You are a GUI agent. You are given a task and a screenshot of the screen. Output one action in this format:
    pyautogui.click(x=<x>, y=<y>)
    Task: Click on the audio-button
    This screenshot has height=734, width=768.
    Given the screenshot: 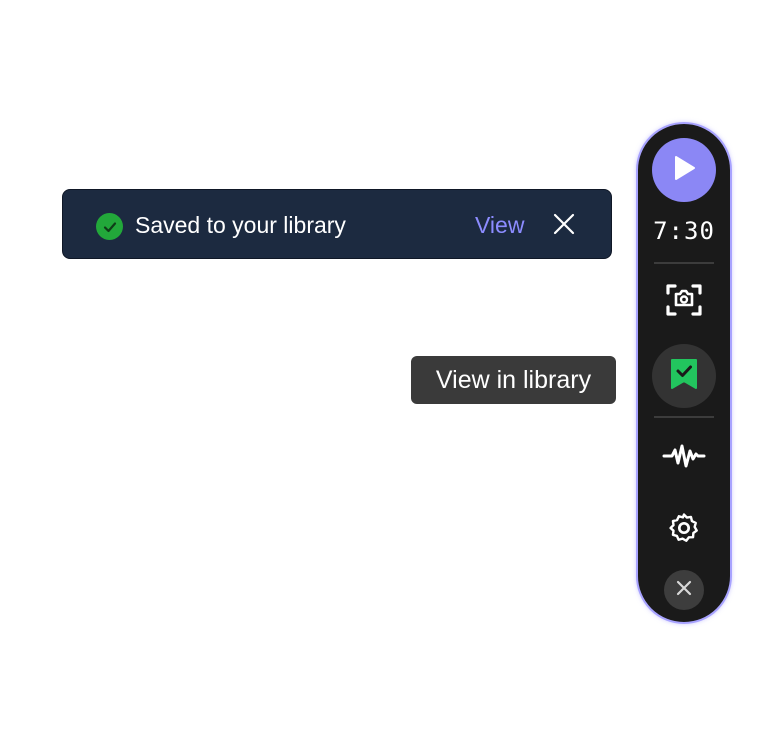 What is the action you would take?
    pyautogui.click(x=684, y=458)
    